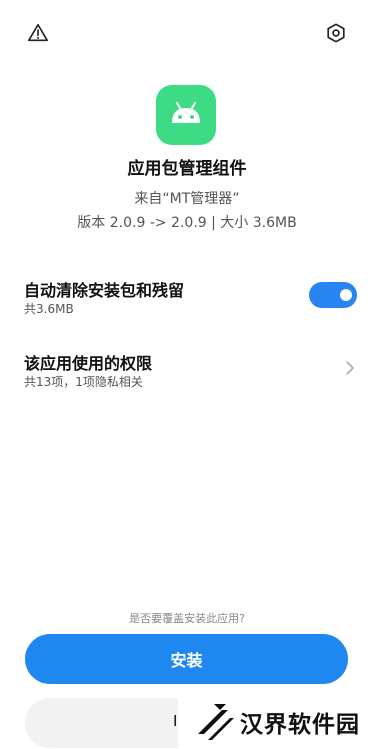  What do you see at coordinates (346, 295) in the screenshot?
I see `toggle-knob` at bounding box center [346, 295].